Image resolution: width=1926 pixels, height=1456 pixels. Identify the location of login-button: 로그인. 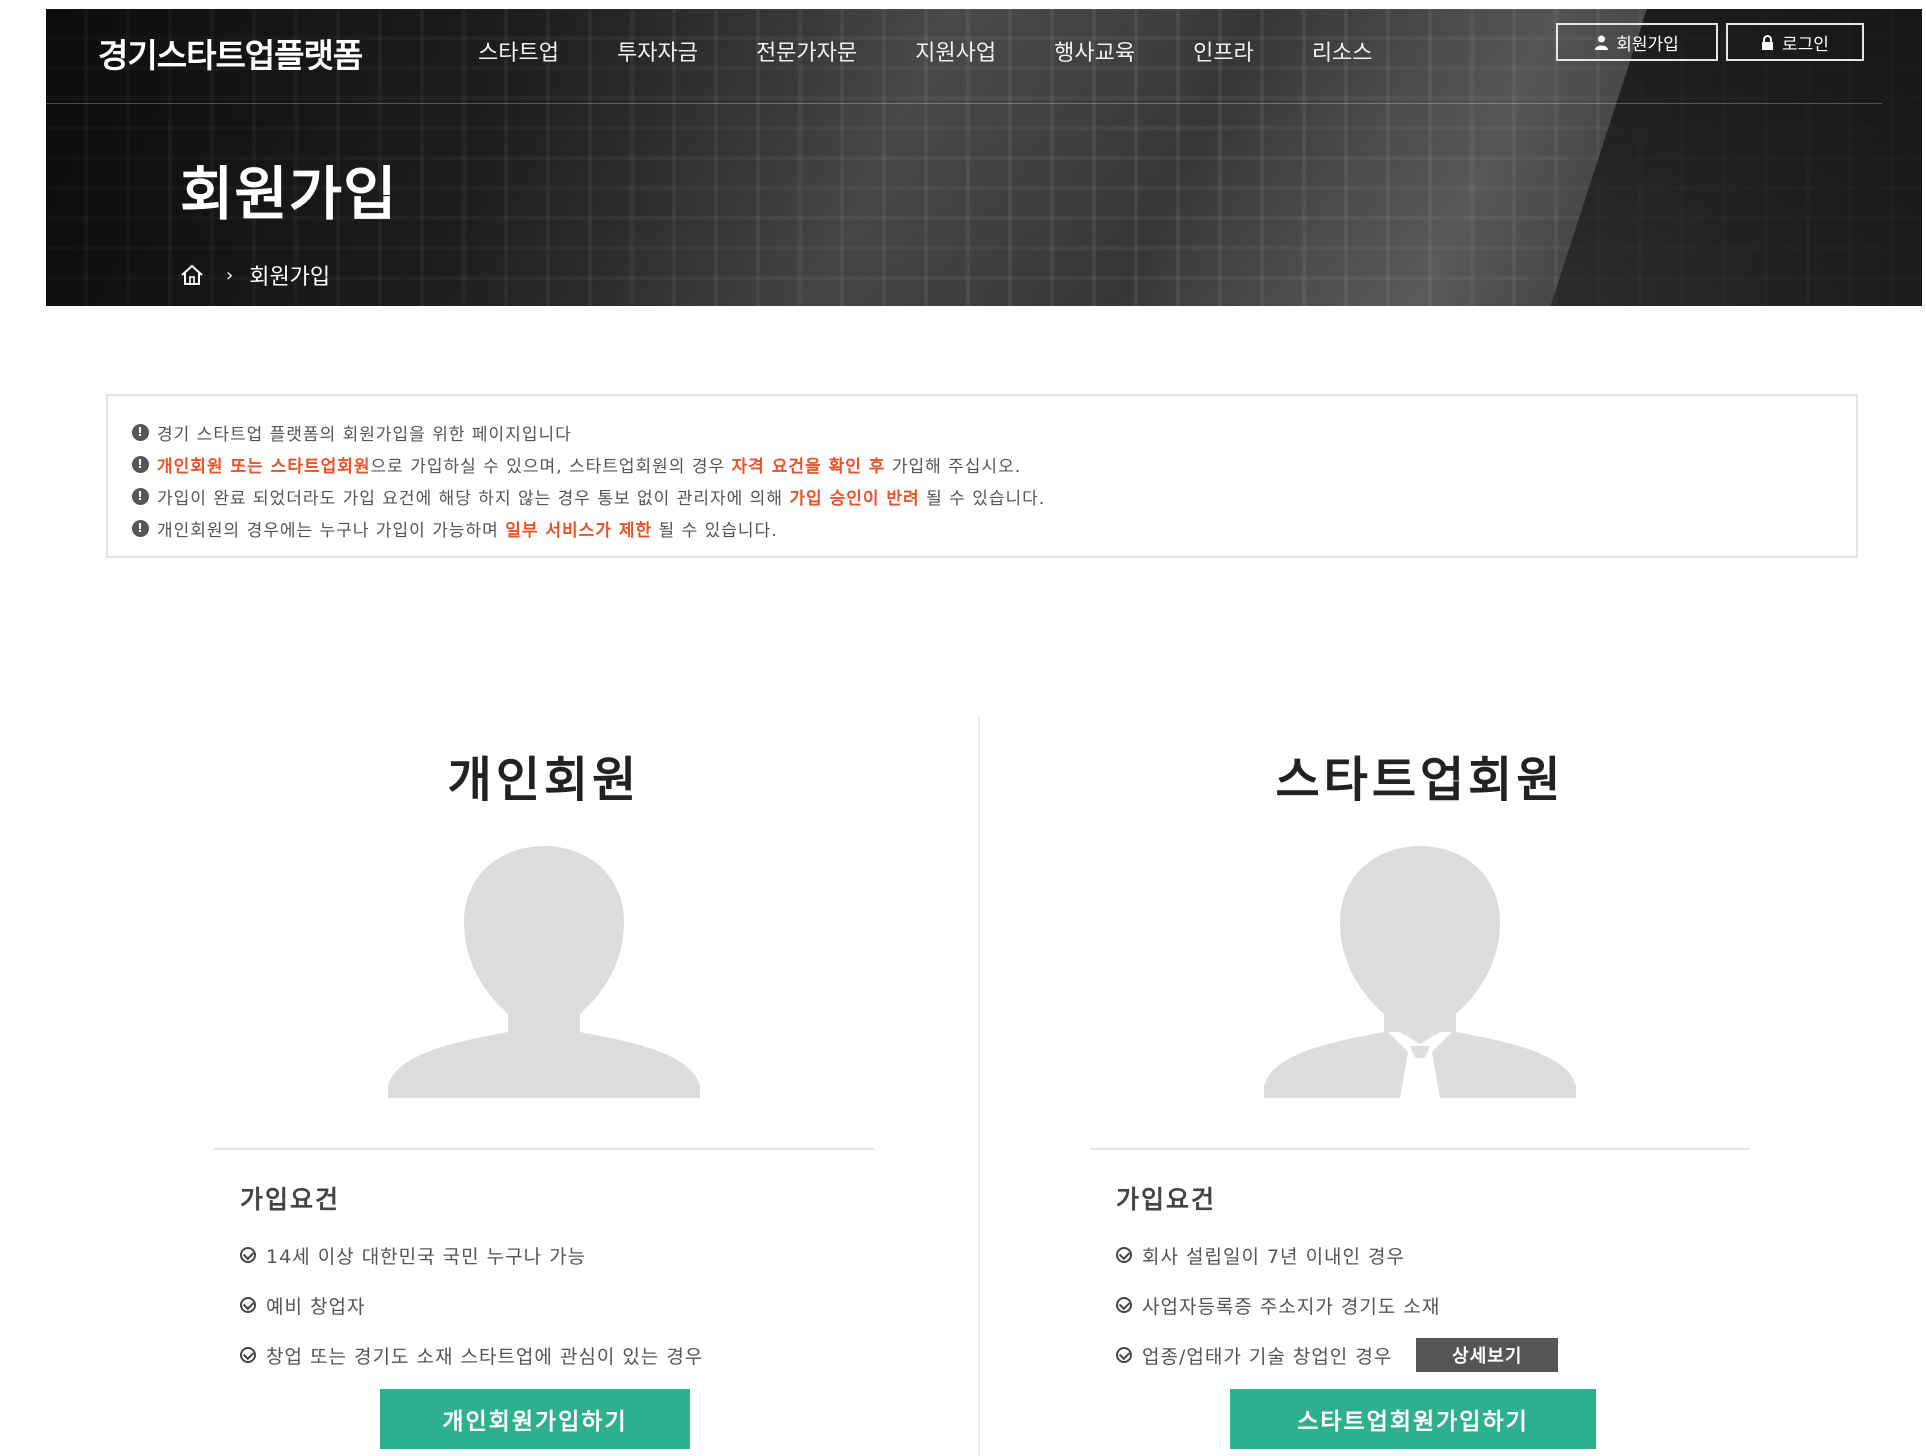
(1795, 42).